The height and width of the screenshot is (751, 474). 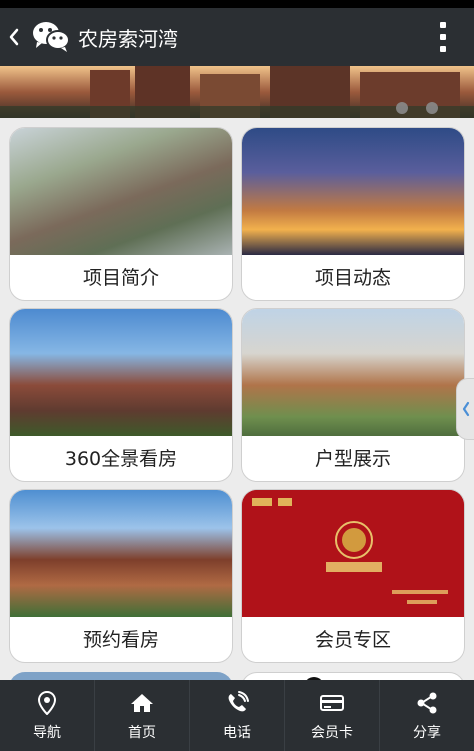 I want to click on member-card-image, so click(x=353, y=553).